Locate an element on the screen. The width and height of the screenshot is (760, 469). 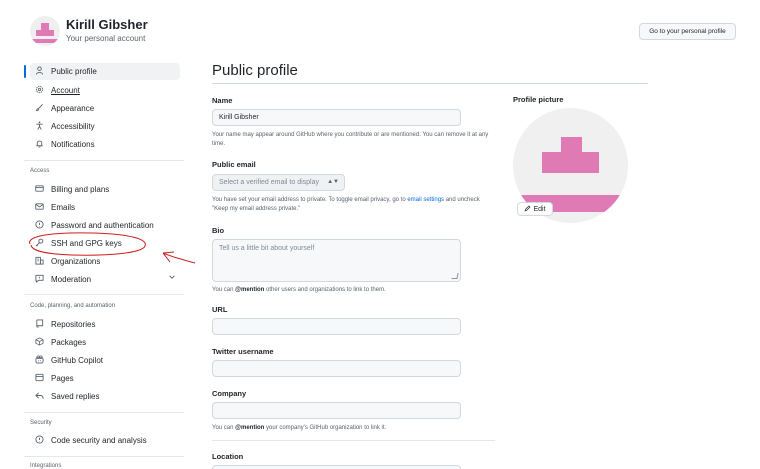
page-title: Public profile is located at coordinates (255, 70).